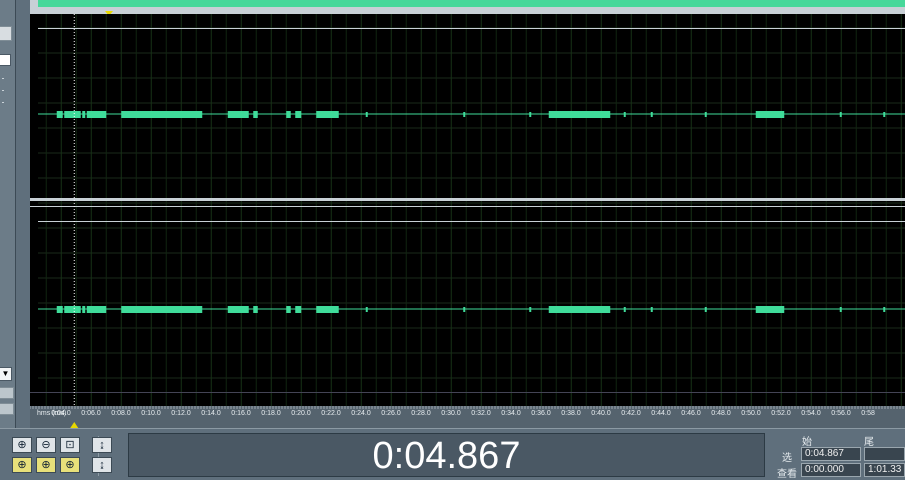  I want to click on selection-panel: 始 尾 选 查看 0:04.867 0:00.000 1:01.33, so click(836, 455).